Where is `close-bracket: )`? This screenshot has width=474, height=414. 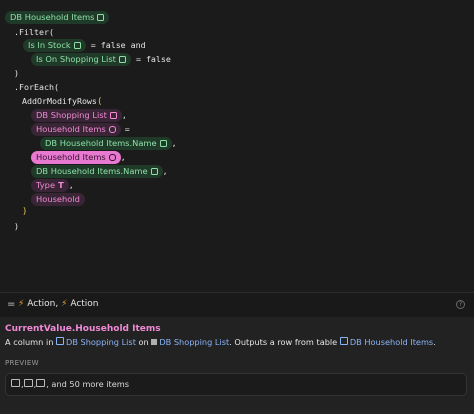
close-bracket: ) is located at coordinates (25, 212).